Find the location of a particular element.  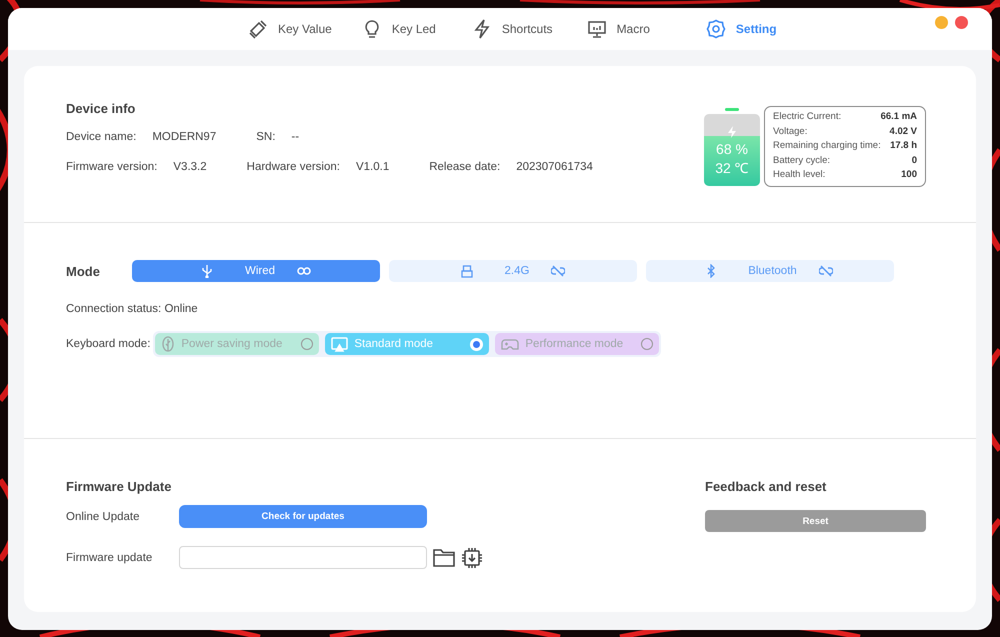

dongle-icon is located at coordinates (466, 271).